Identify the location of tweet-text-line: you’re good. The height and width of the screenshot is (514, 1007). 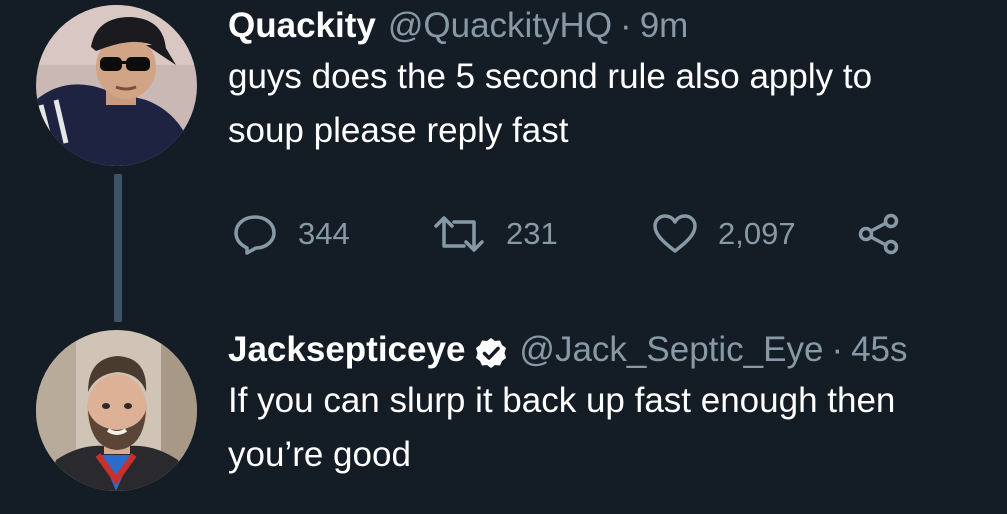
(319, 454).